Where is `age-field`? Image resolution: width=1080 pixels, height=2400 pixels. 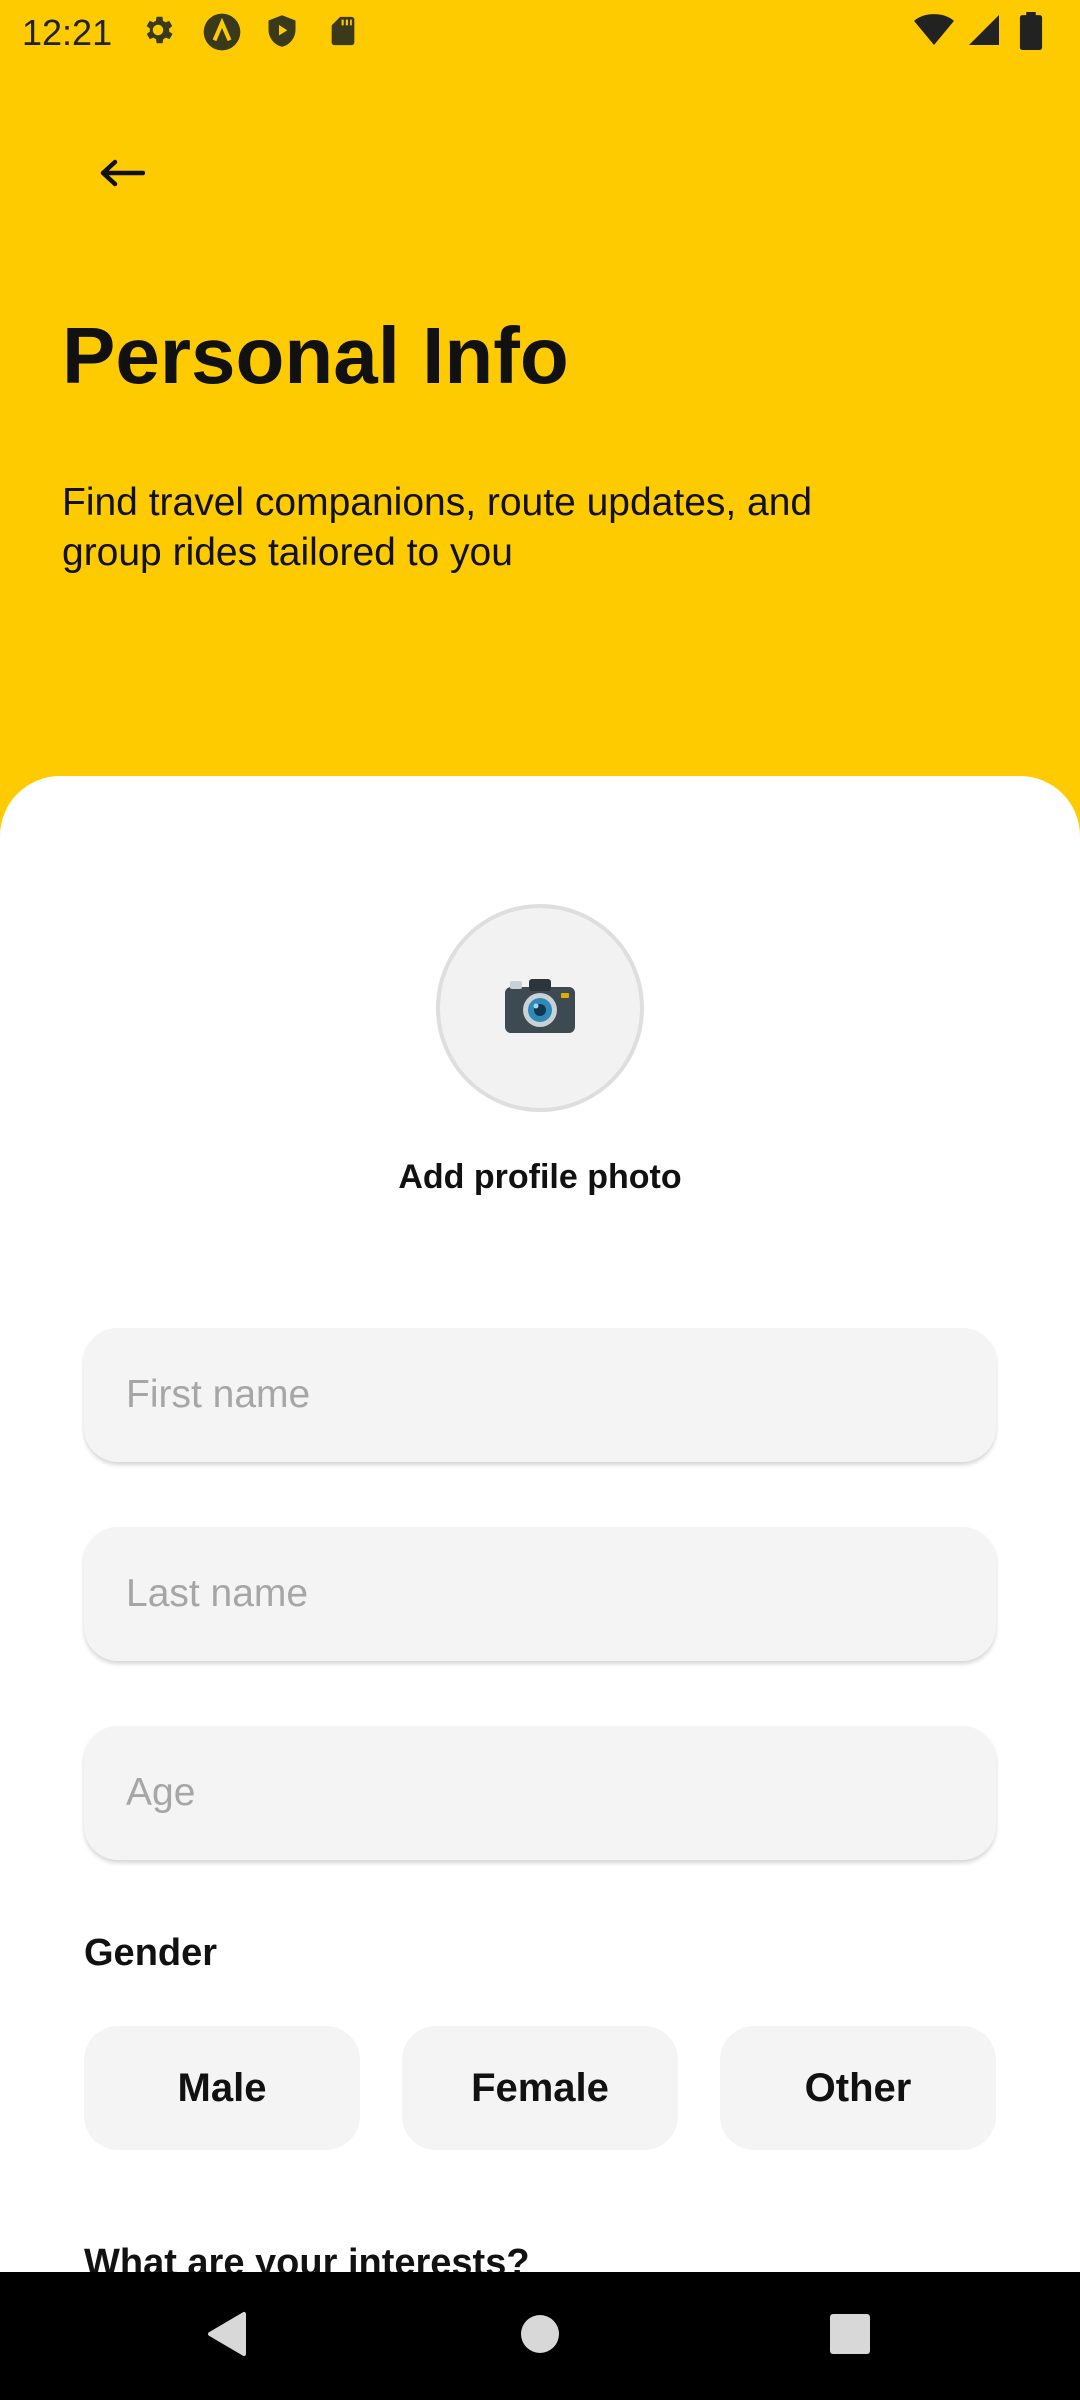 age-field is located at coordinates (540, 1793).